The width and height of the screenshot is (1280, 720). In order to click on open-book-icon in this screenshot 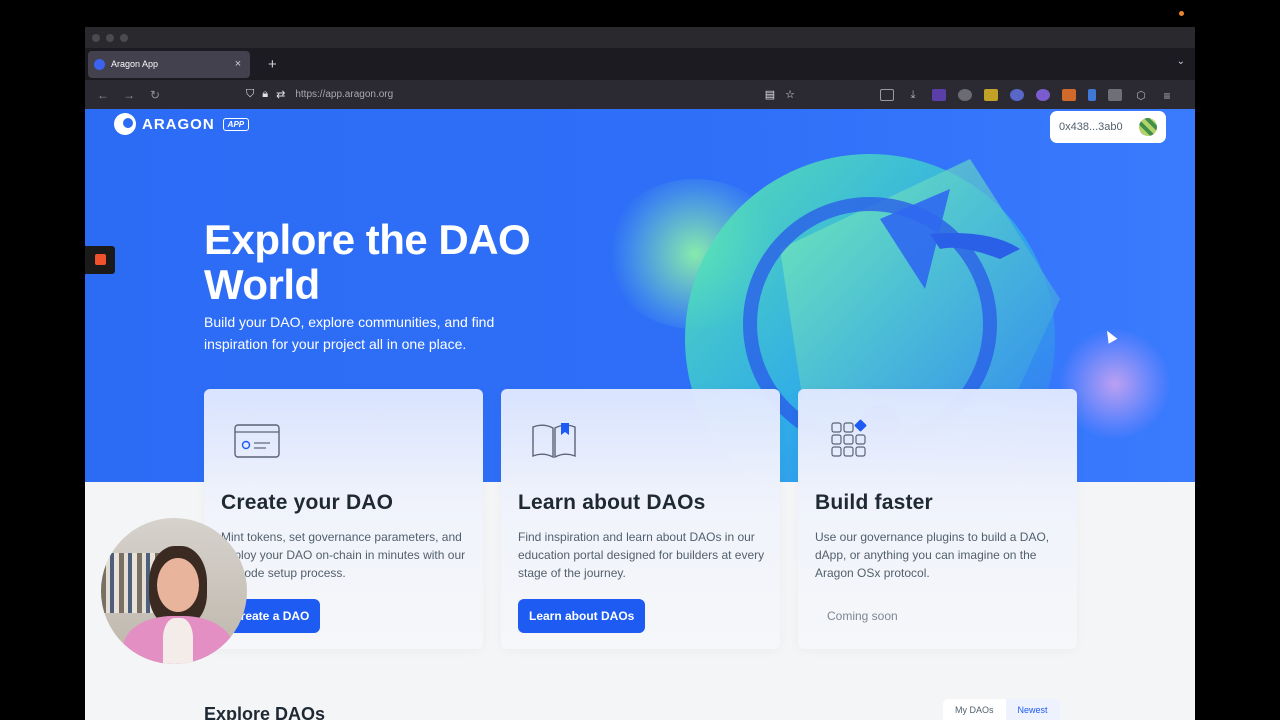, I will do `click(554, 441)`.